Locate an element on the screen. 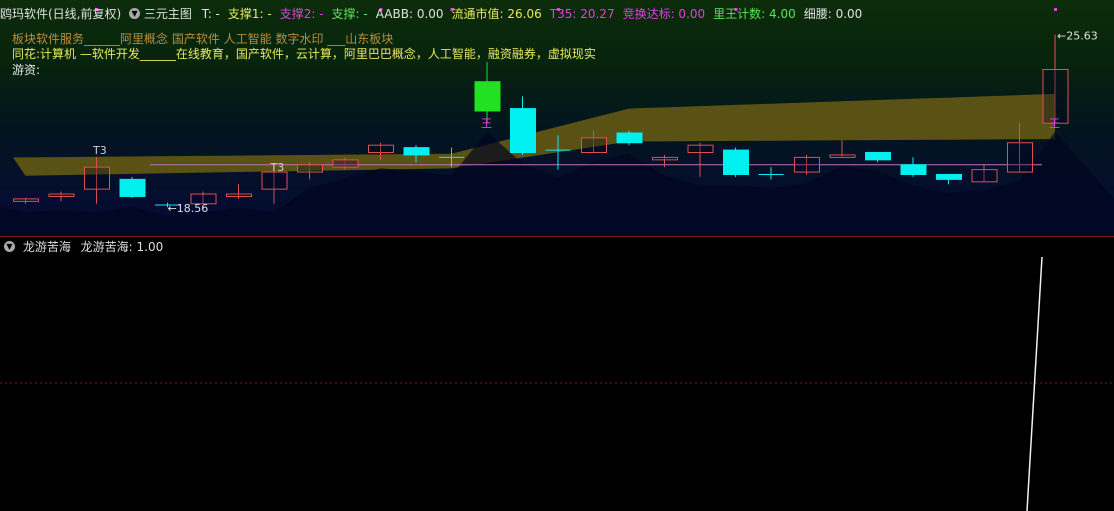  signal-dot is located at coordinates (1055, 9).